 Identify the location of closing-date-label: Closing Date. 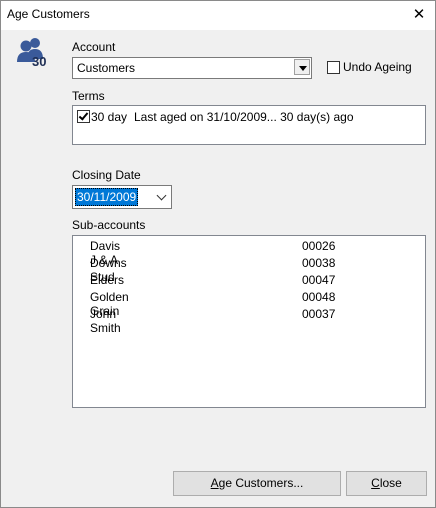
(106, 175).